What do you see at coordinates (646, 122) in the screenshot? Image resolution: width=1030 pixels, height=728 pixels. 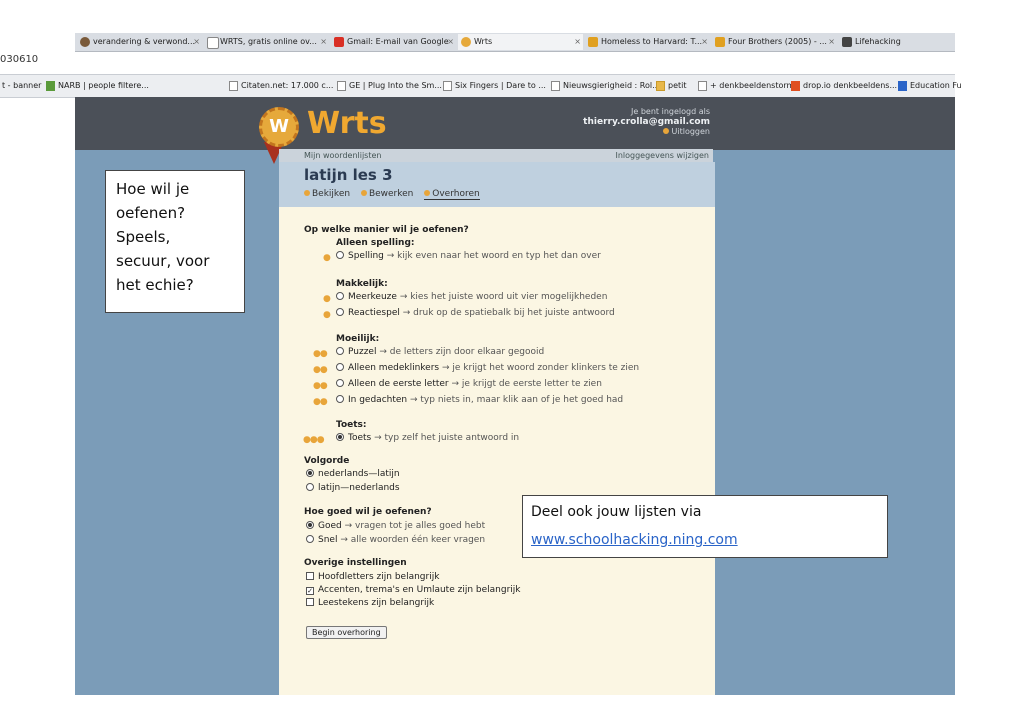 I see `login-email: thierry.crolla@gmail.com` at bounding box center [646, 122].